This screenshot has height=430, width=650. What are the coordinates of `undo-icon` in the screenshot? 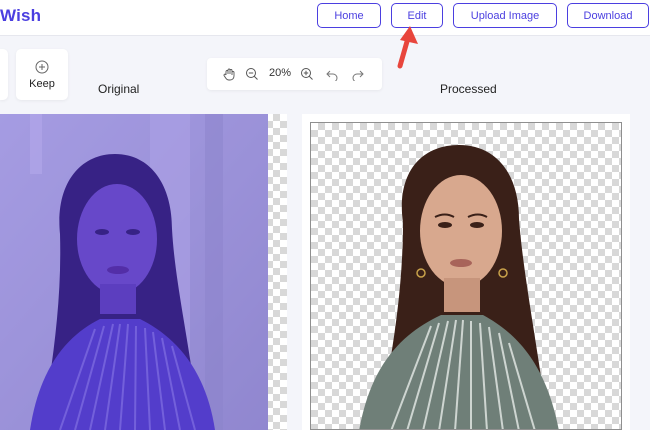 It's located at (332, 74).